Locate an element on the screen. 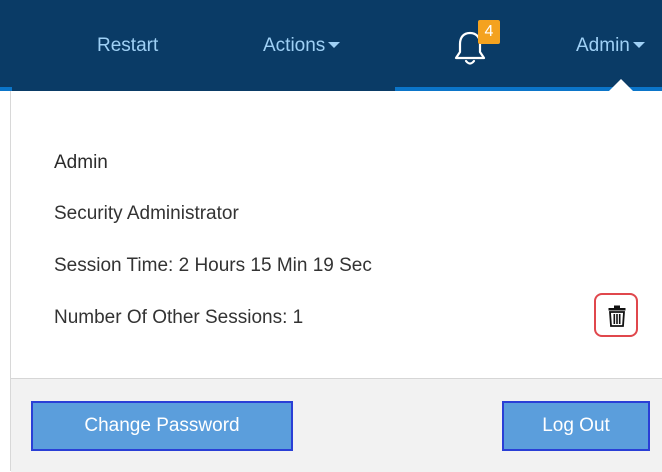 Image resolution: width=662 pixels, height=472 pixels. change-password-button: Change Password is located at coordinates (162, 426).